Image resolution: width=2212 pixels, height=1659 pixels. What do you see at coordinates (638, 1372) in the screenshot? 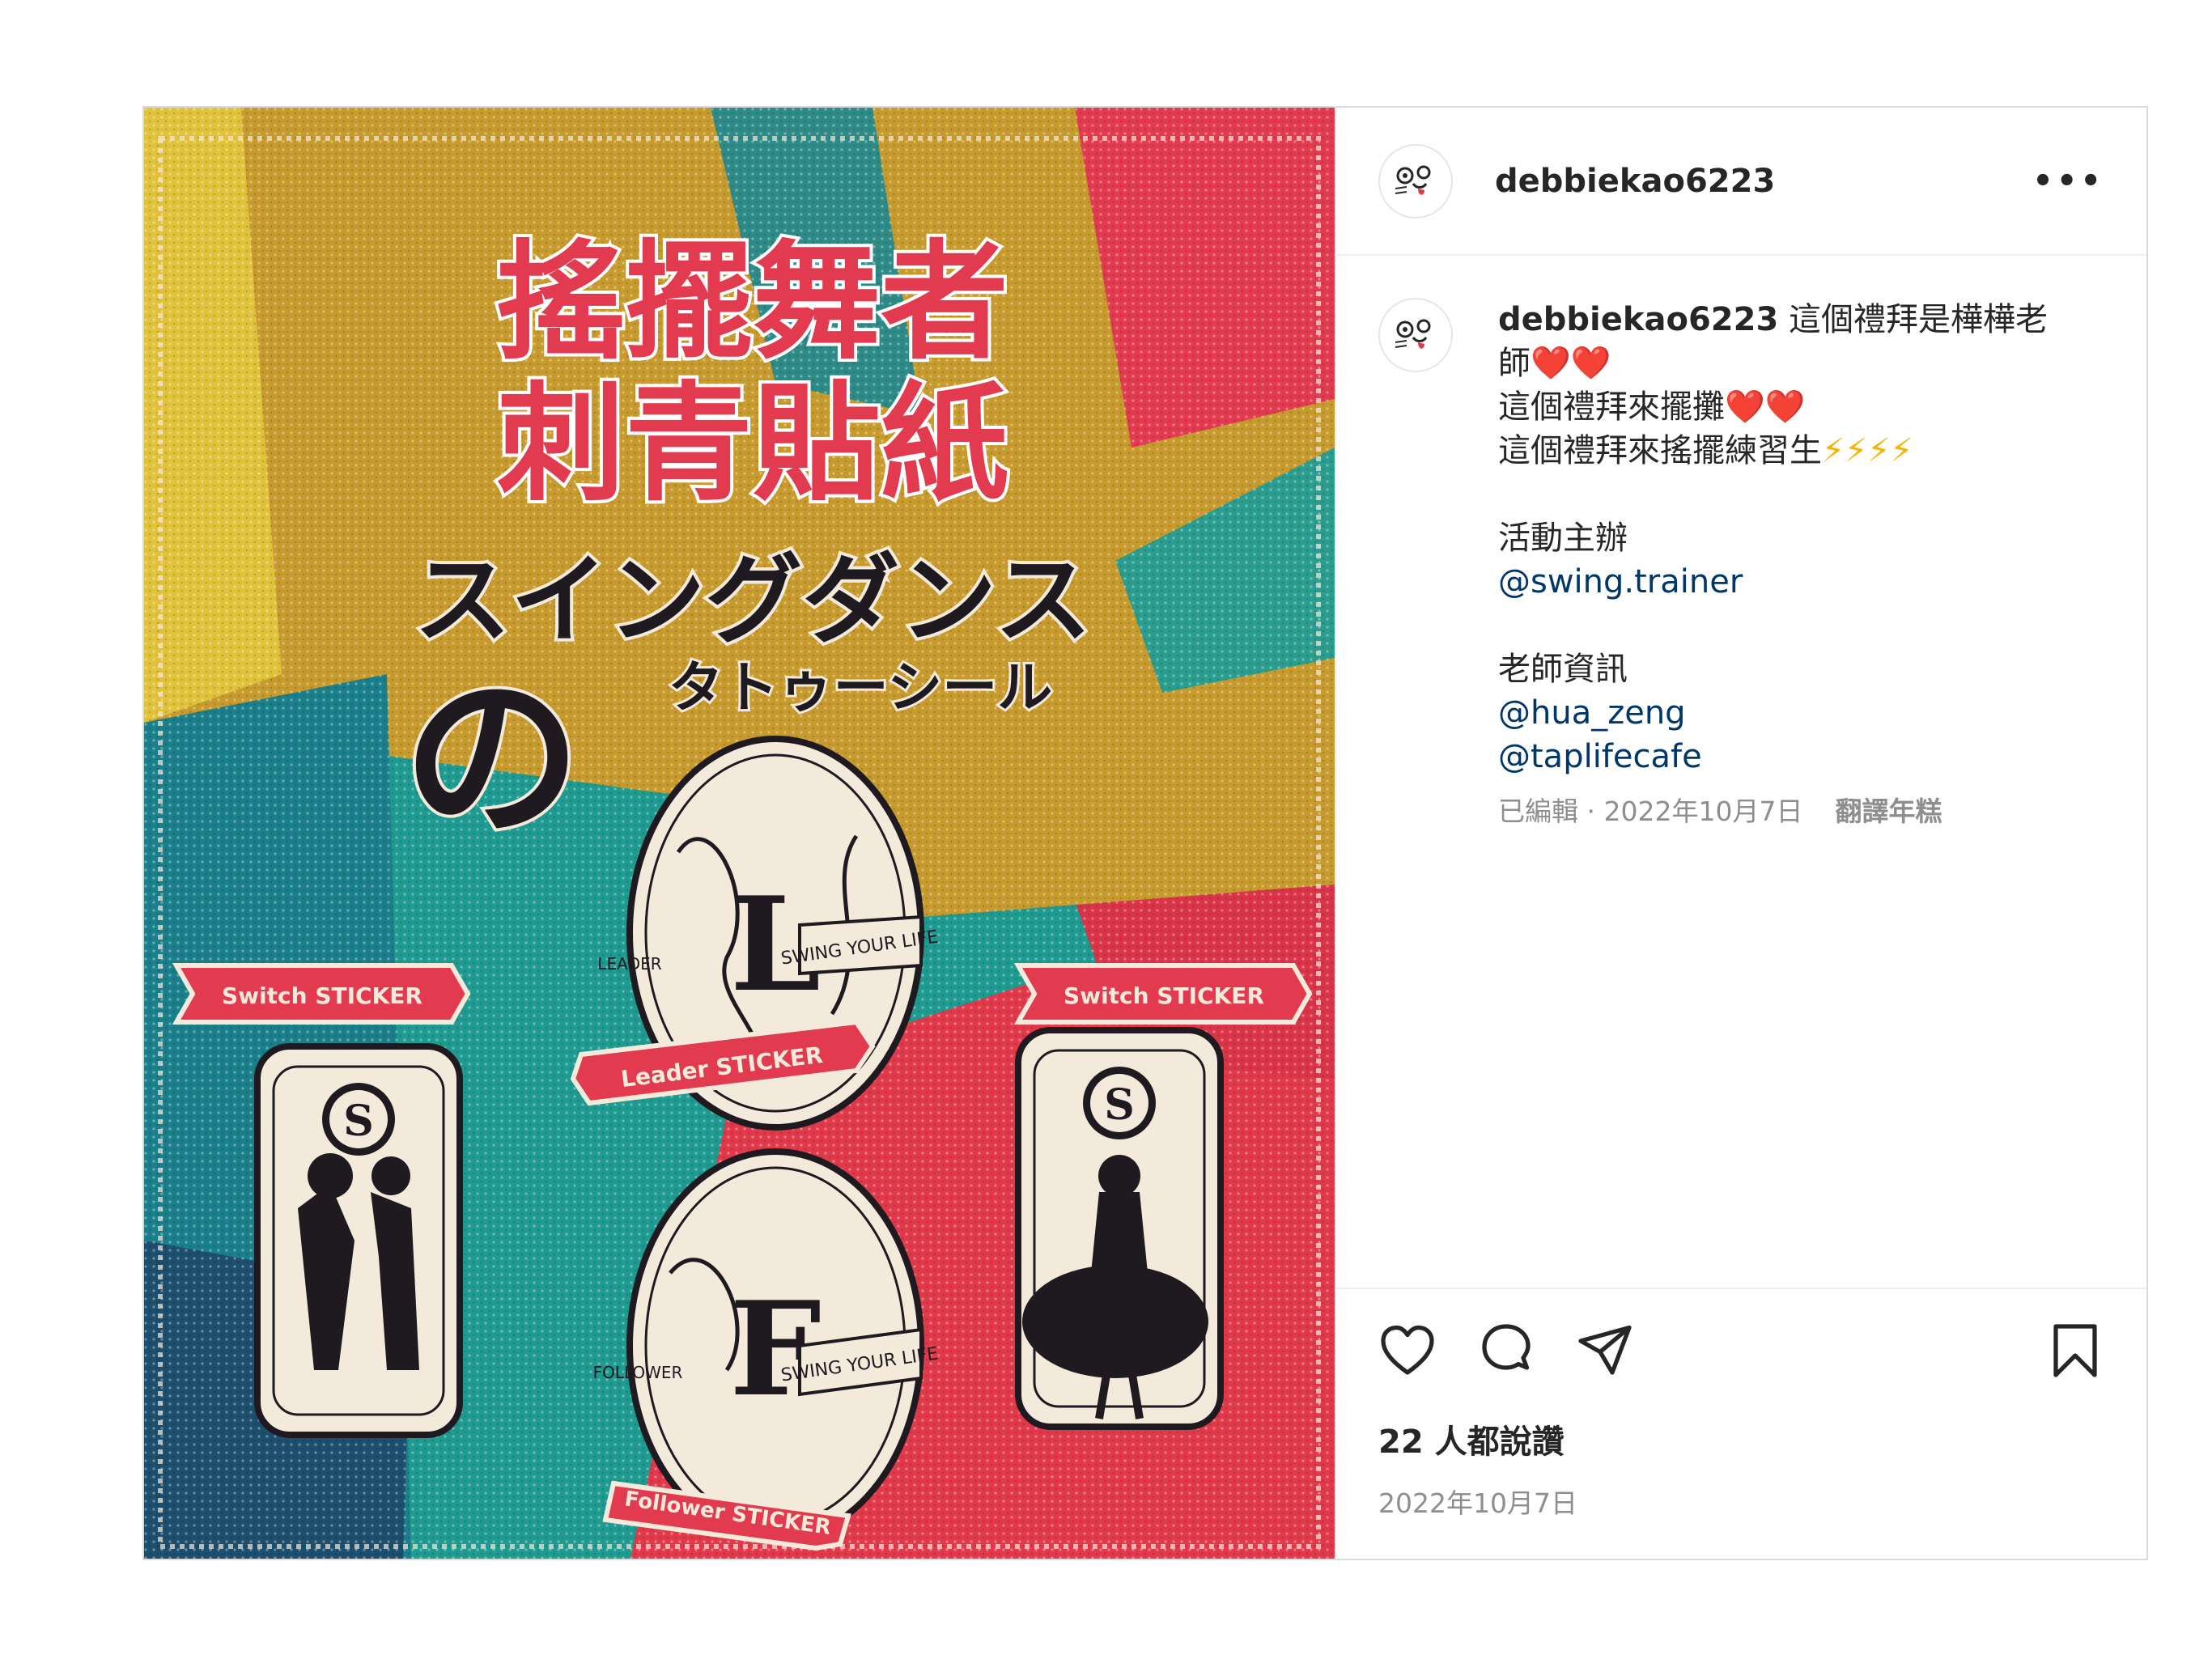
I see `follower-tag: FOLLOWER` at bounding box center [638, 1372].